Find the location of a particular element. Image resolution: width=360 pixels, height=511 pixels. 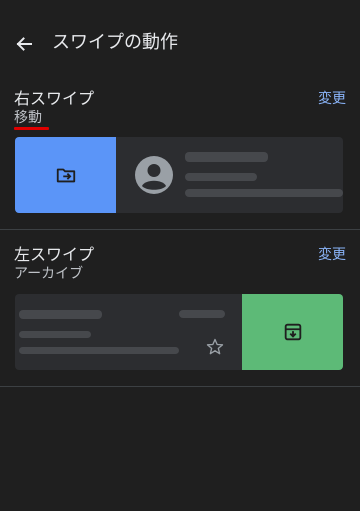

right-swipe-action-background is located at coordinates (65, 175).